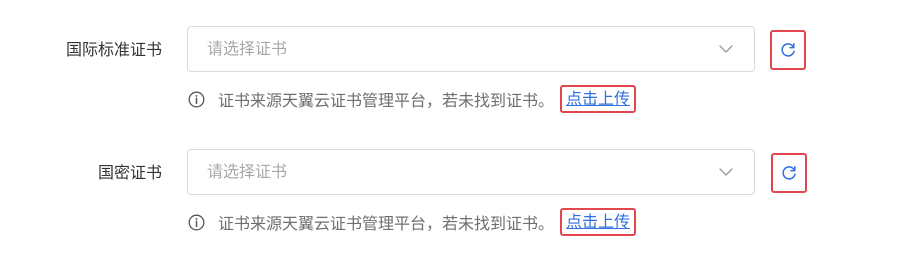 The height and width of the screenshot is (267, 914). I want to click on refresh-button-international, so click(788, 50).